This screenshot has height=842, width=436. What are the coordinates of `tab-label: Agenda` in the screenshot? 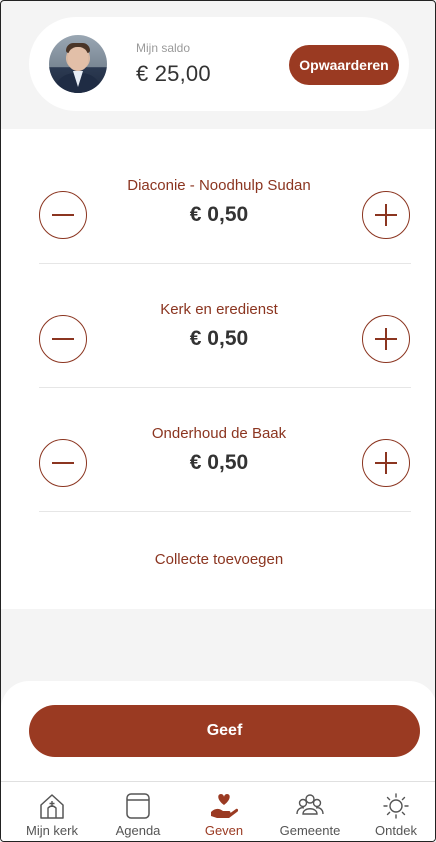 It's located at (138, 830).